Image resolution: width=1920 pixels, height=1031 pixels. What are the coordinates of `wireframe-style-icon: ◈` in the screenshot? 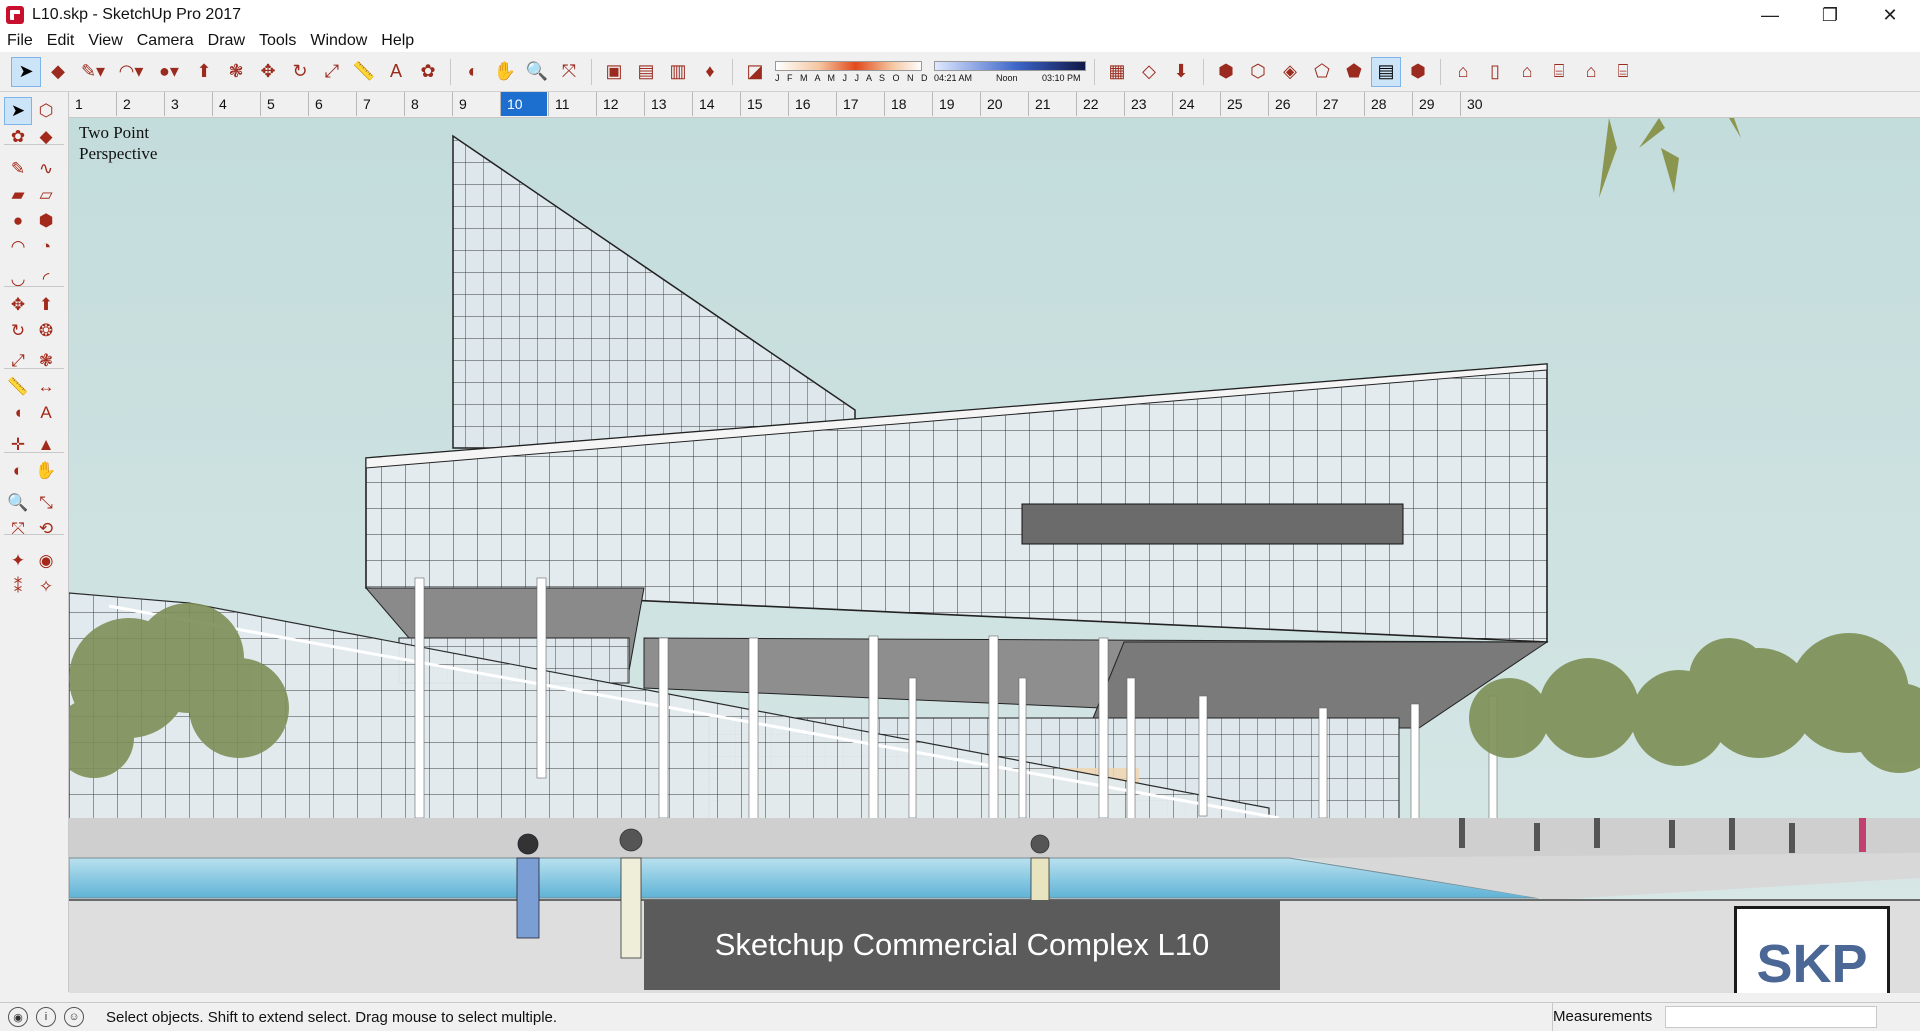 It's located at (1290, 72).